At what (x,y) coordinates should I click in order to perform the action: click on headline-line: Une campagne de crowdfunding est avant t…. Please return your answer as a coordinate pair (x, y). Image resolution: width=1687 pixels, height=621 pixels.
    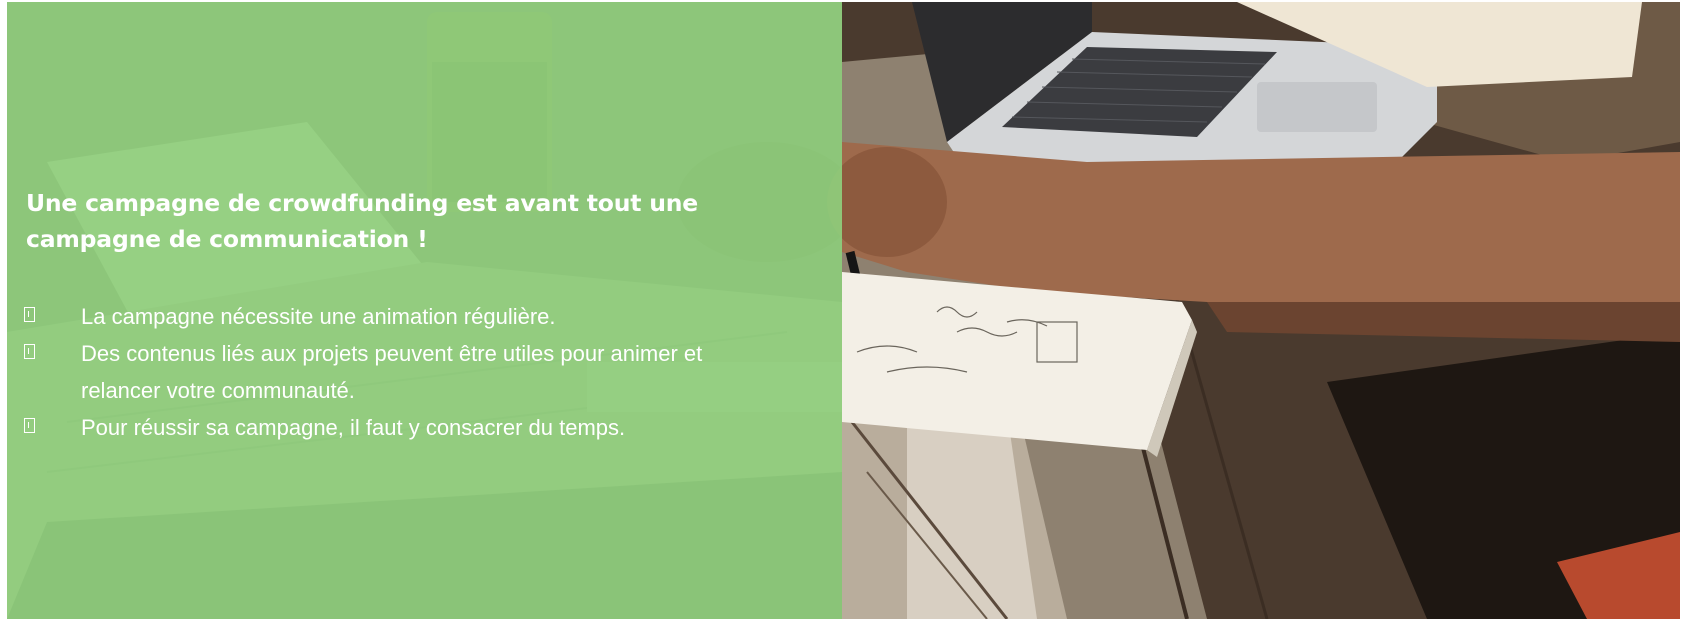
    Looking at the image, I should click on (362, 203).